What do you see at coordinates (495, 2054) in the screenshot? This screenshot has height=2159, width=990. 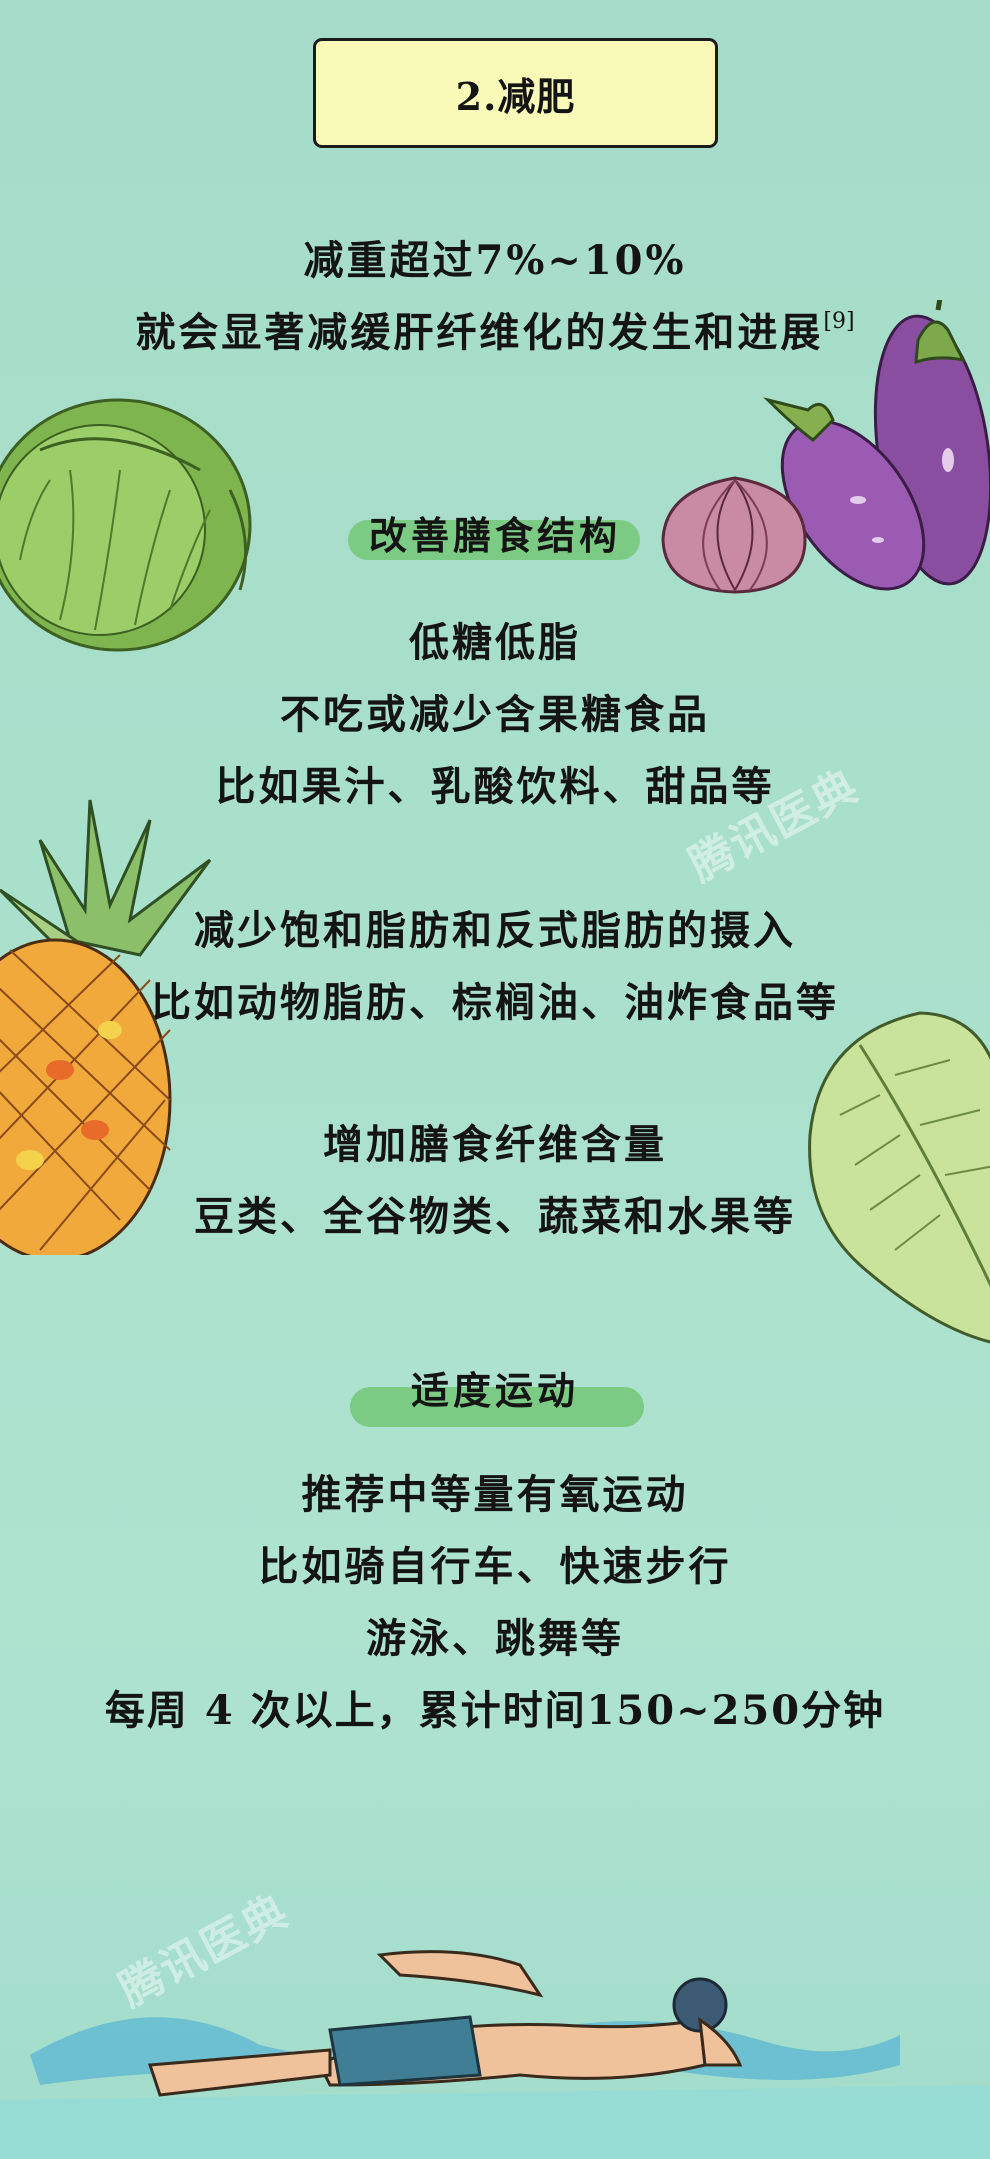 I see `swimmer-illustration` at bounding box center [495, 2054].